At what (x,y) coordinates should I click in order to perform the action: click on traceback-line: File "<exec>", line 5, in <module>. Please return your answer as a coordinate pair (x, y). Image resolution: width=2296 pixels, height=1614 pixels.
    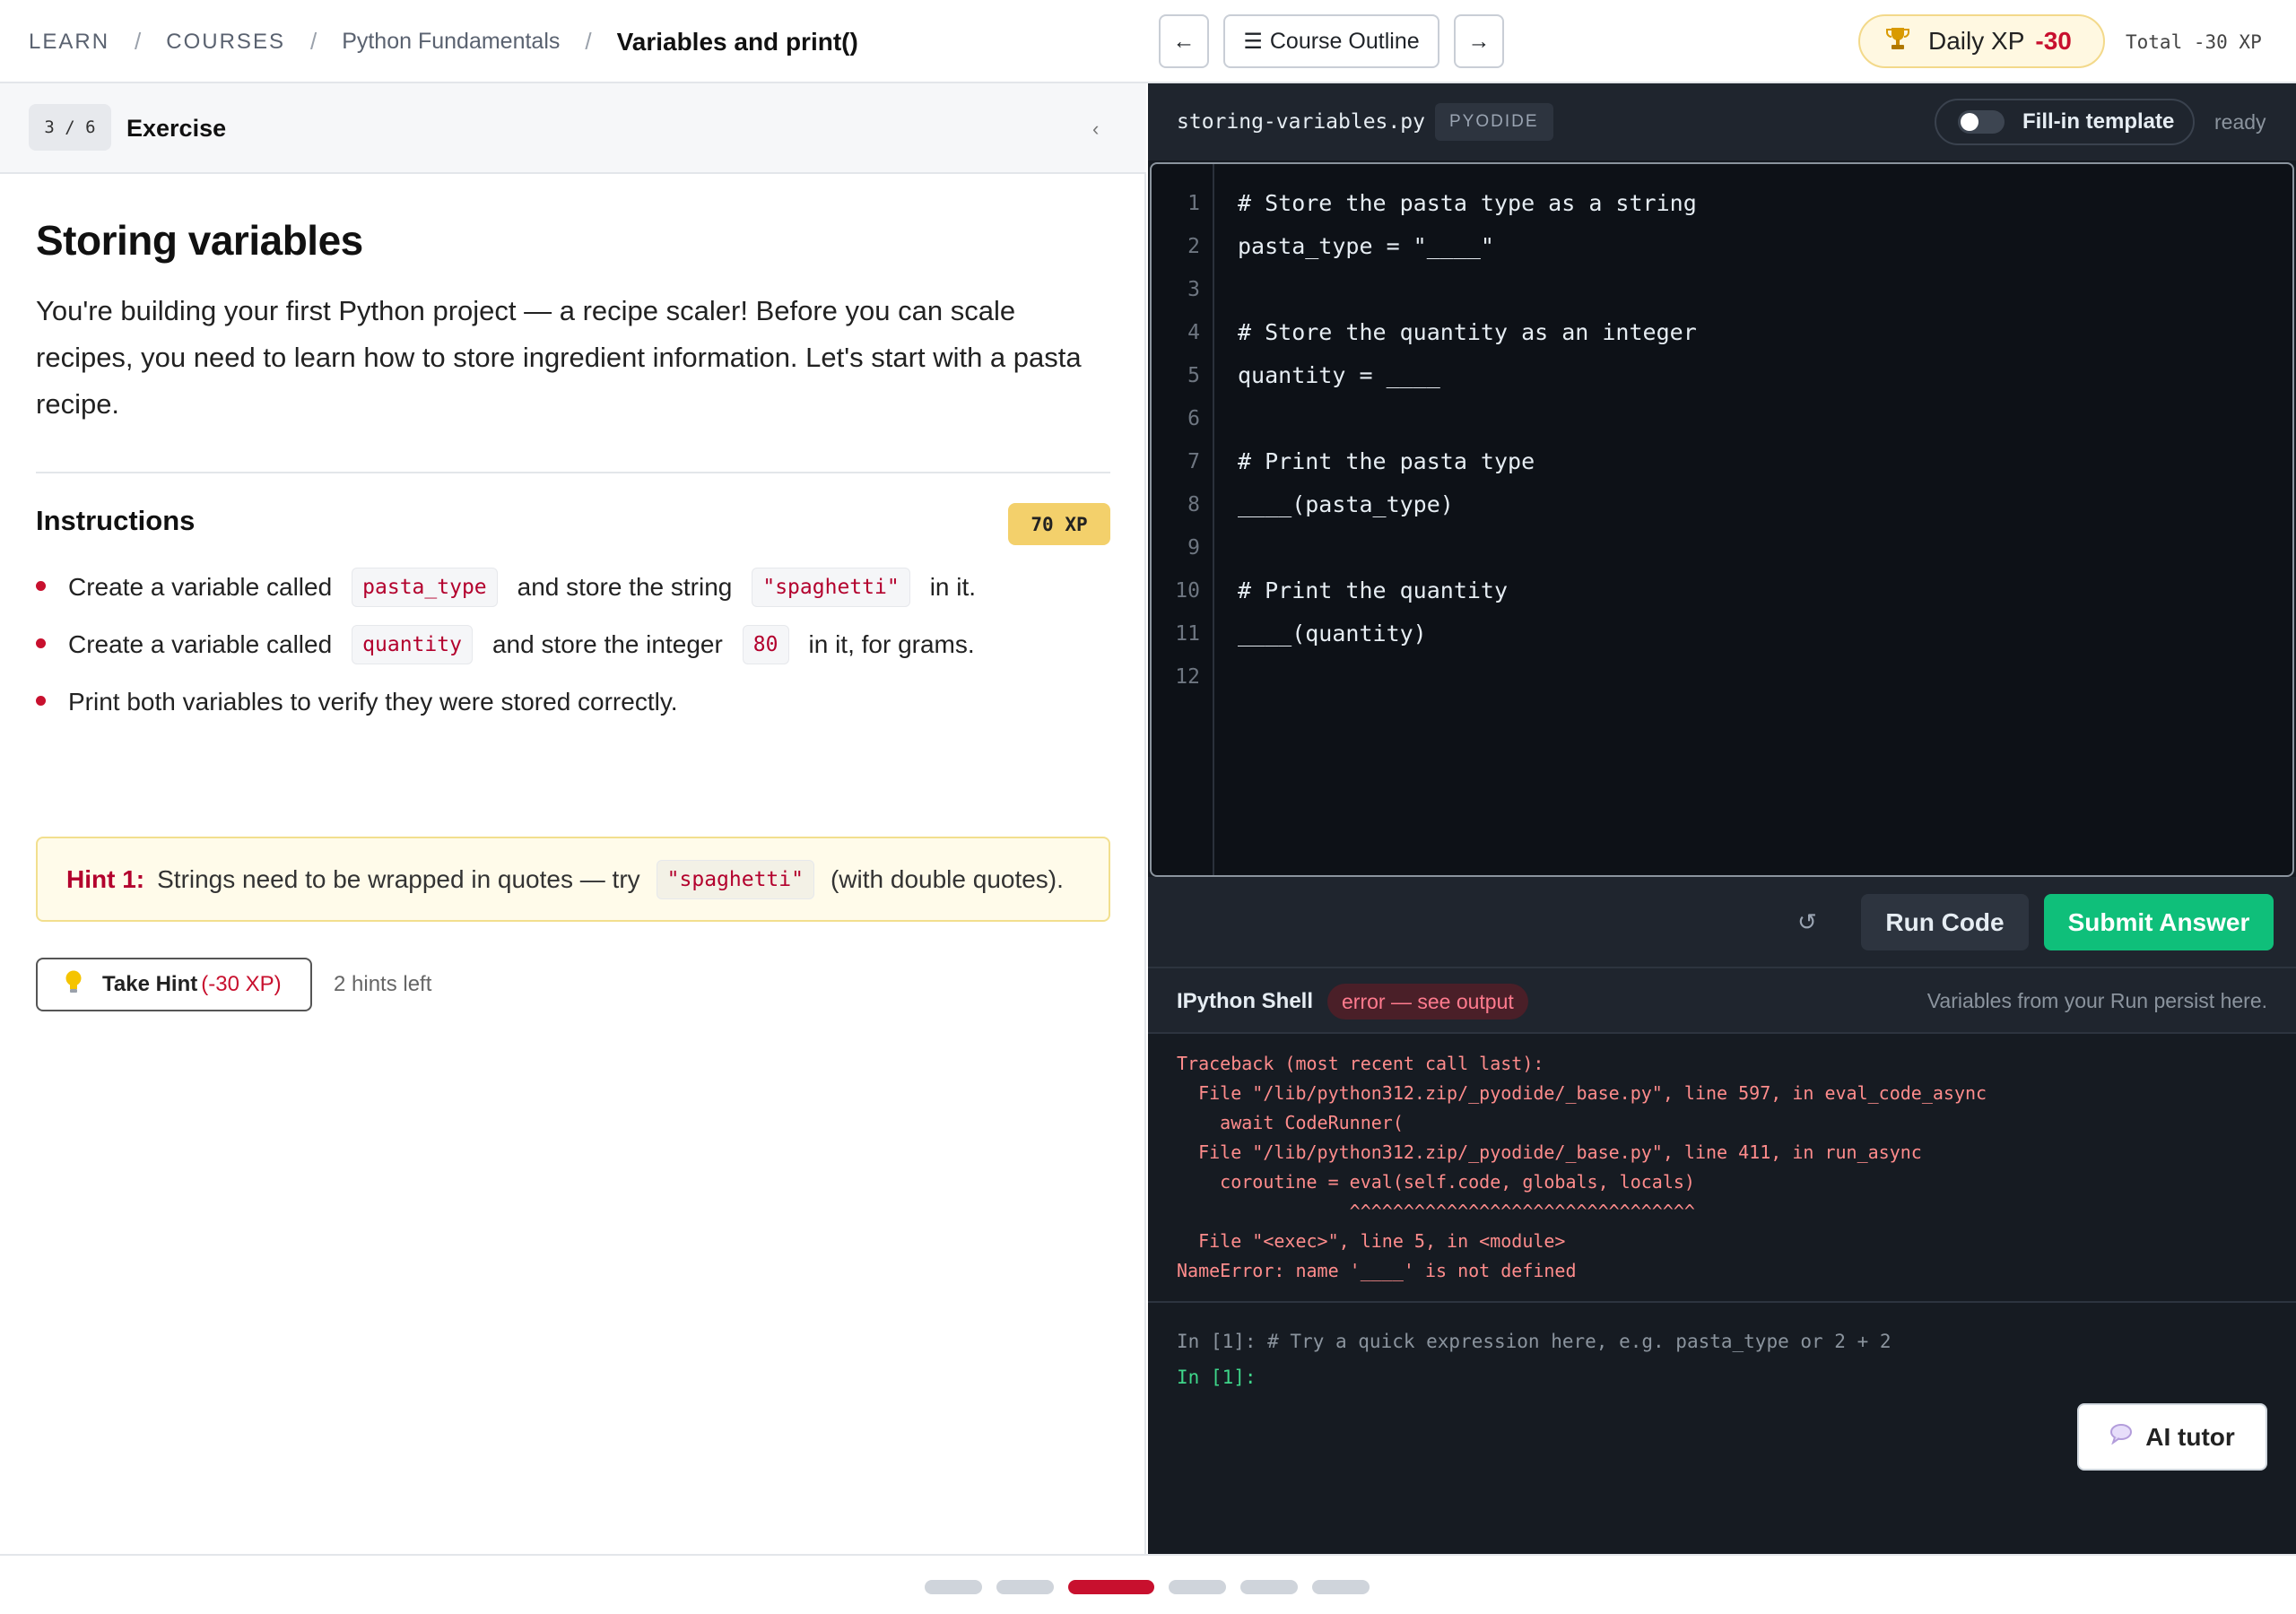
    Looking at the image, I should click on (1371, 1241).